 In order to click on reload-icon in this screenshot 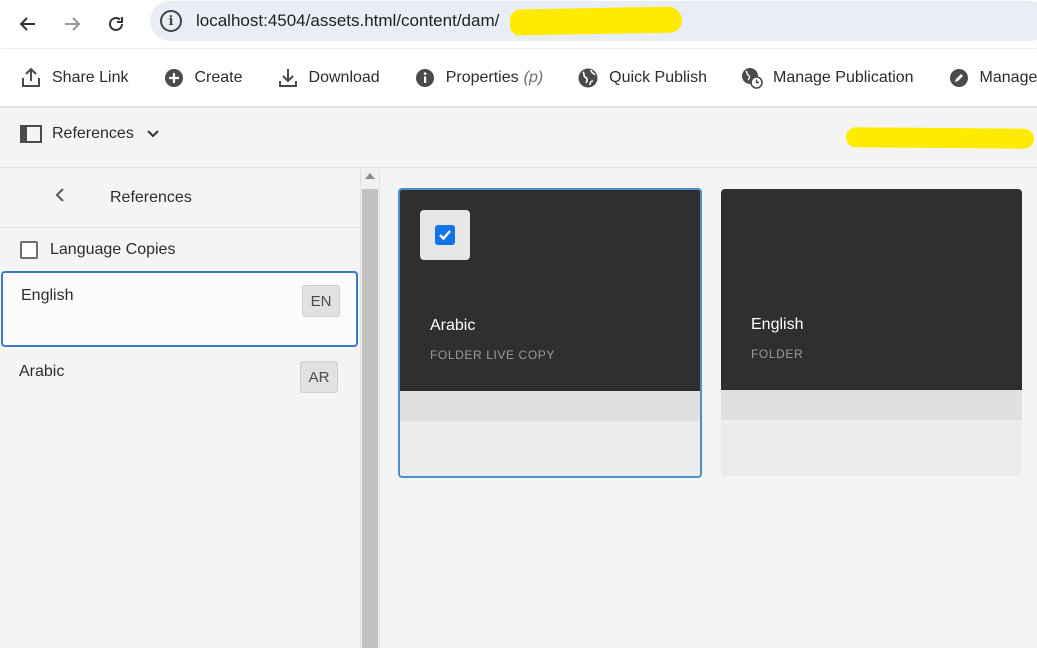, I will do `click(116, 23)`.